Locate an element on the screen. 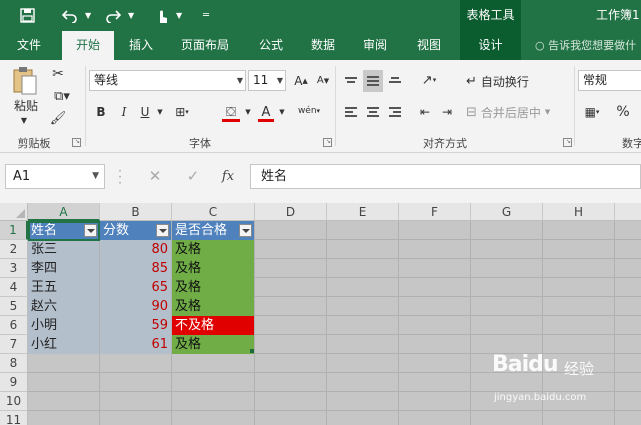 The height and width of the screenshot is (425, 641). phonetic-guide-icon: wén ▾ is located at coordinates (309, 111).